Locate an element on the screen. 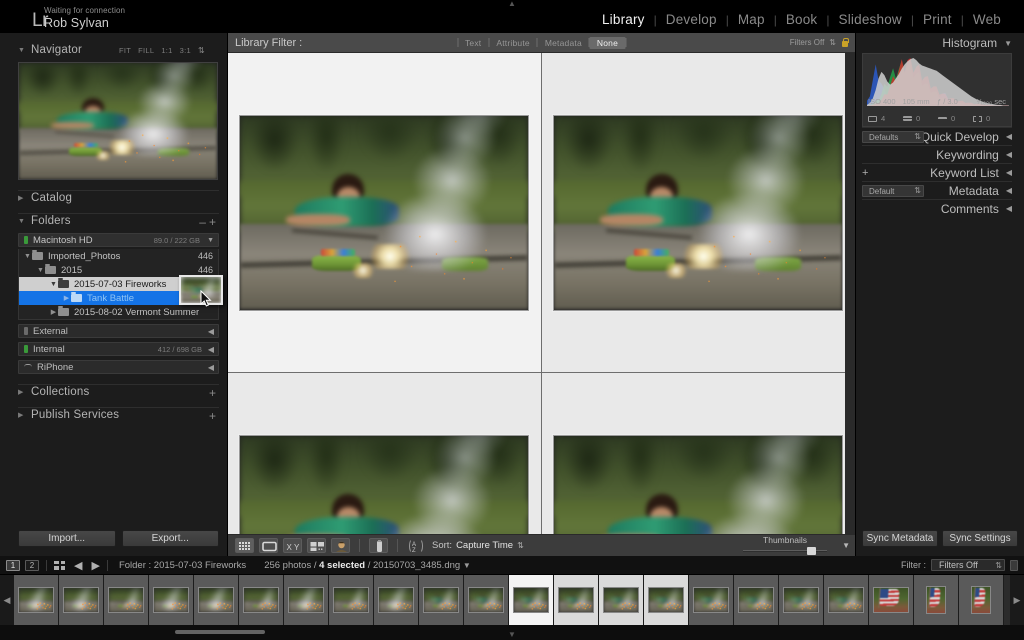 This screenshot has height=640, width=1024. add-keyword-button: + is located at coordinates (865, 173).